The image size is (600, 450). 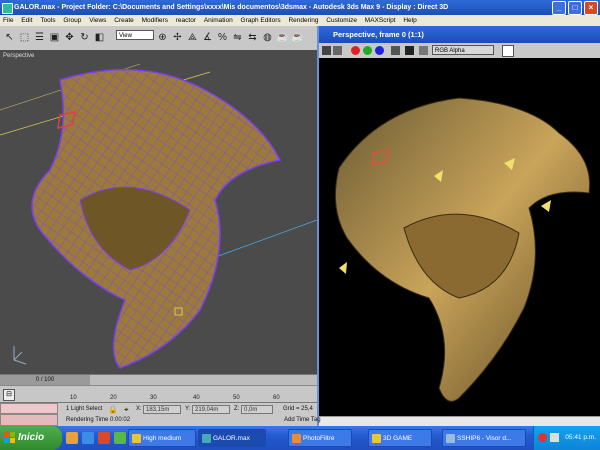 What do you see at coordinates (69, 37) in the screenshot?
I see `move-icon: ✥` at bounding box center [69, 37].